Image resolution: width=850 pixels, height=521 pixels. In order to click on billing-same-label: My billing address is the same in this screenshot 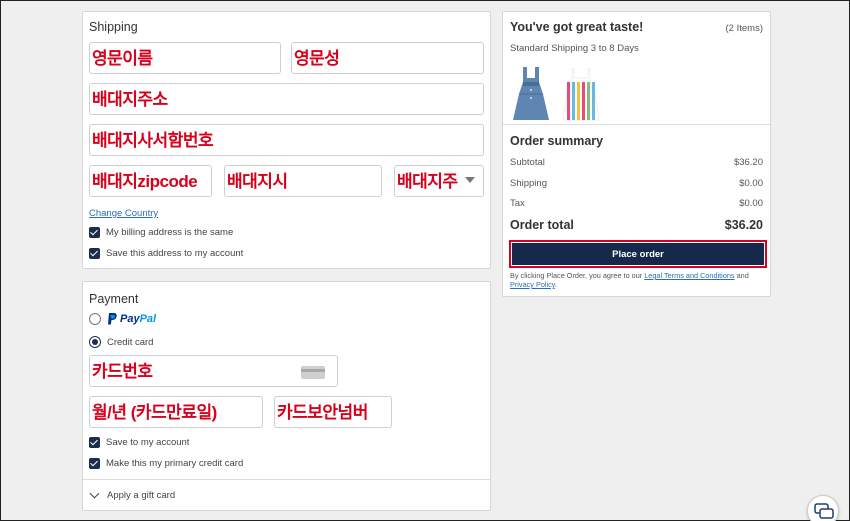, I will do `click(170, 232)`.